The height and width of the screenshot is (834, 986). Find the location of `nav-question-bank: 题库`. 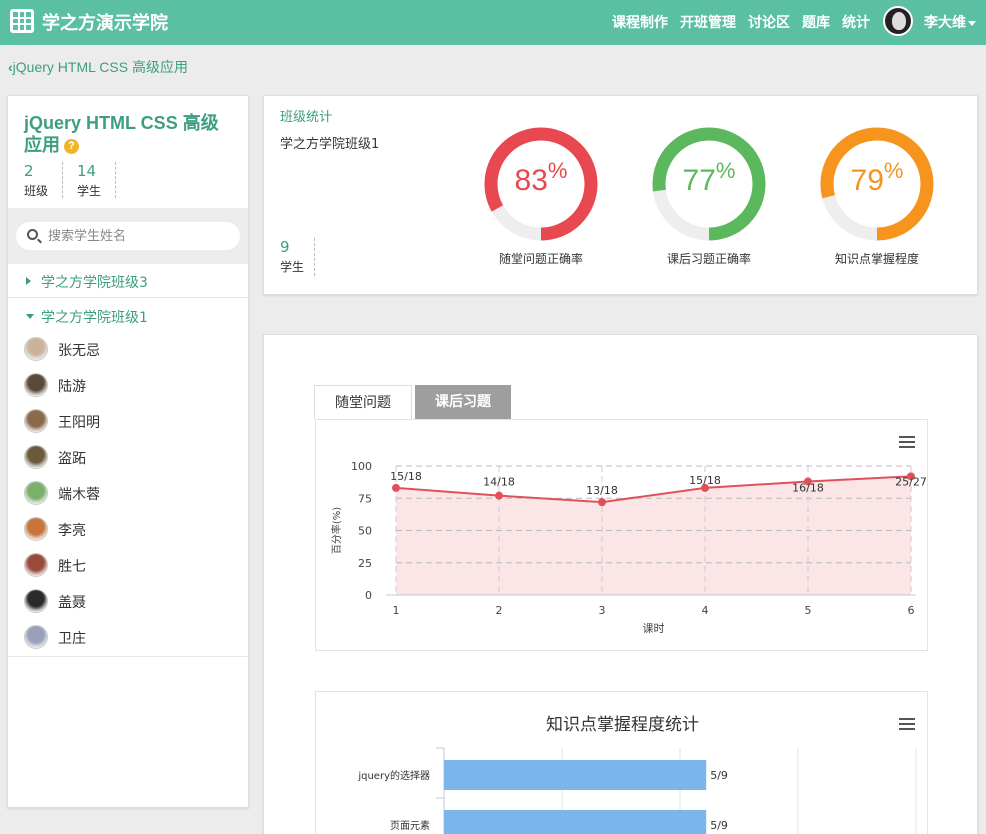

nav-question-bank: 题库 is located at coordinates (816, 22).